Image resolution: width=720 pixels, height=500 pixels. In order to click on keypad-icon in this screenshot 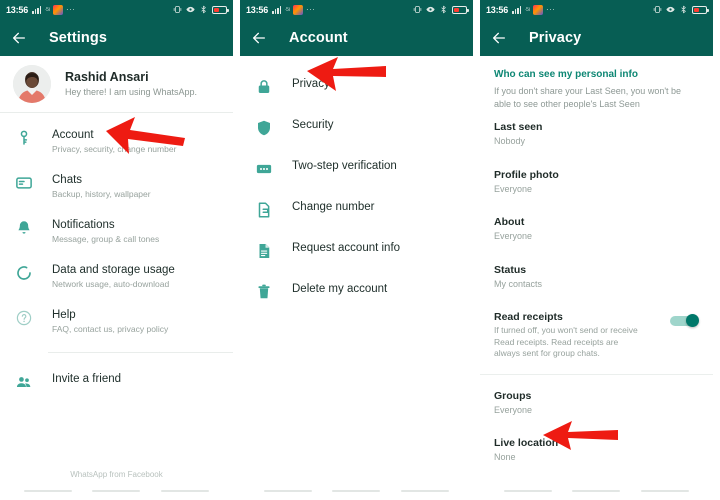, I will do `click(264, 169)`.